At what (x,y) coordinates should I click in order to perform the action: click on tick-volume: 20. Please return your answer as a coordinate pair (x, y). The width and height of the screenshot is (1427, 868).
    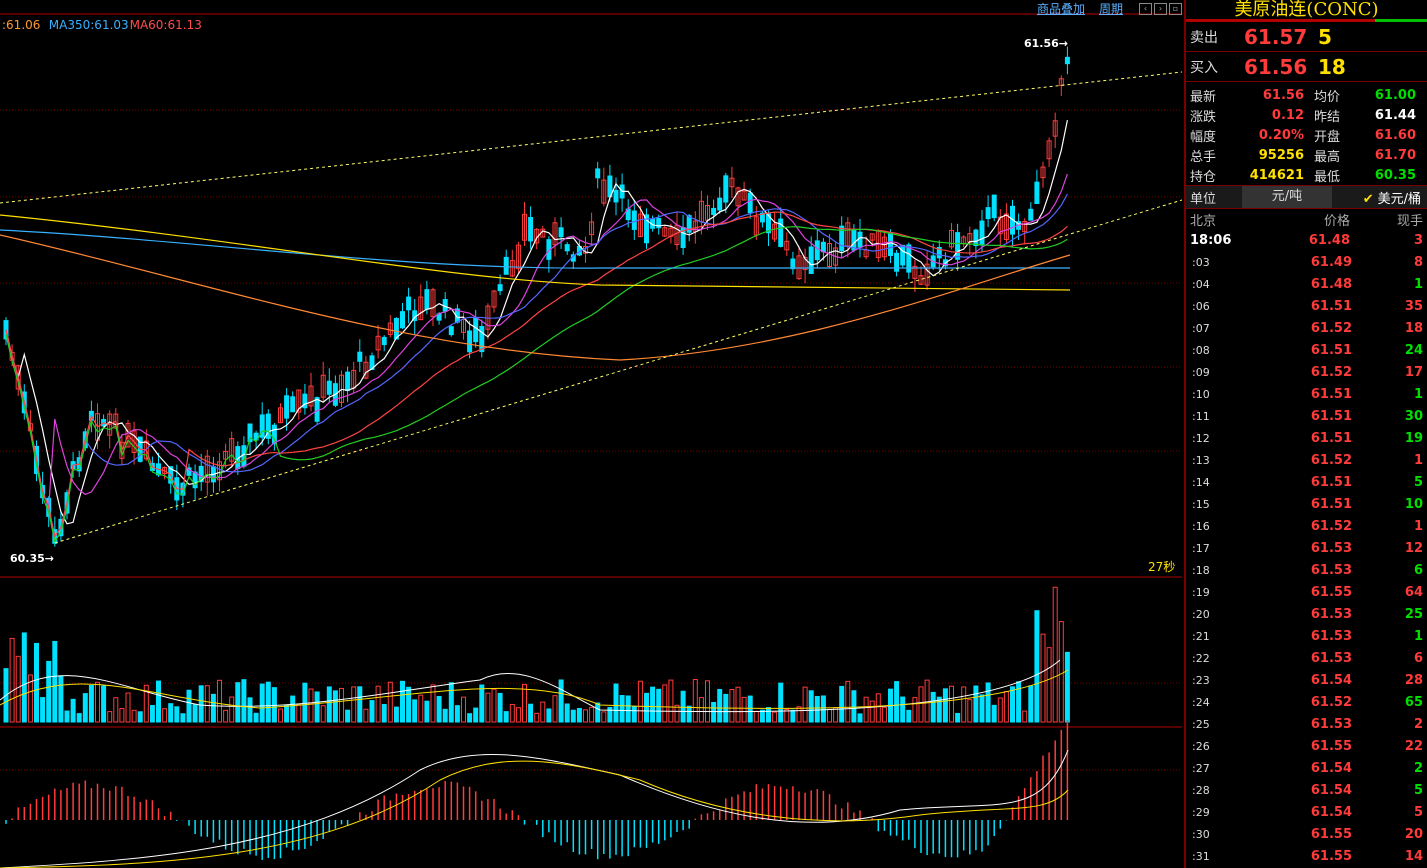
    Looking at the image, I should click on (1413, 834).